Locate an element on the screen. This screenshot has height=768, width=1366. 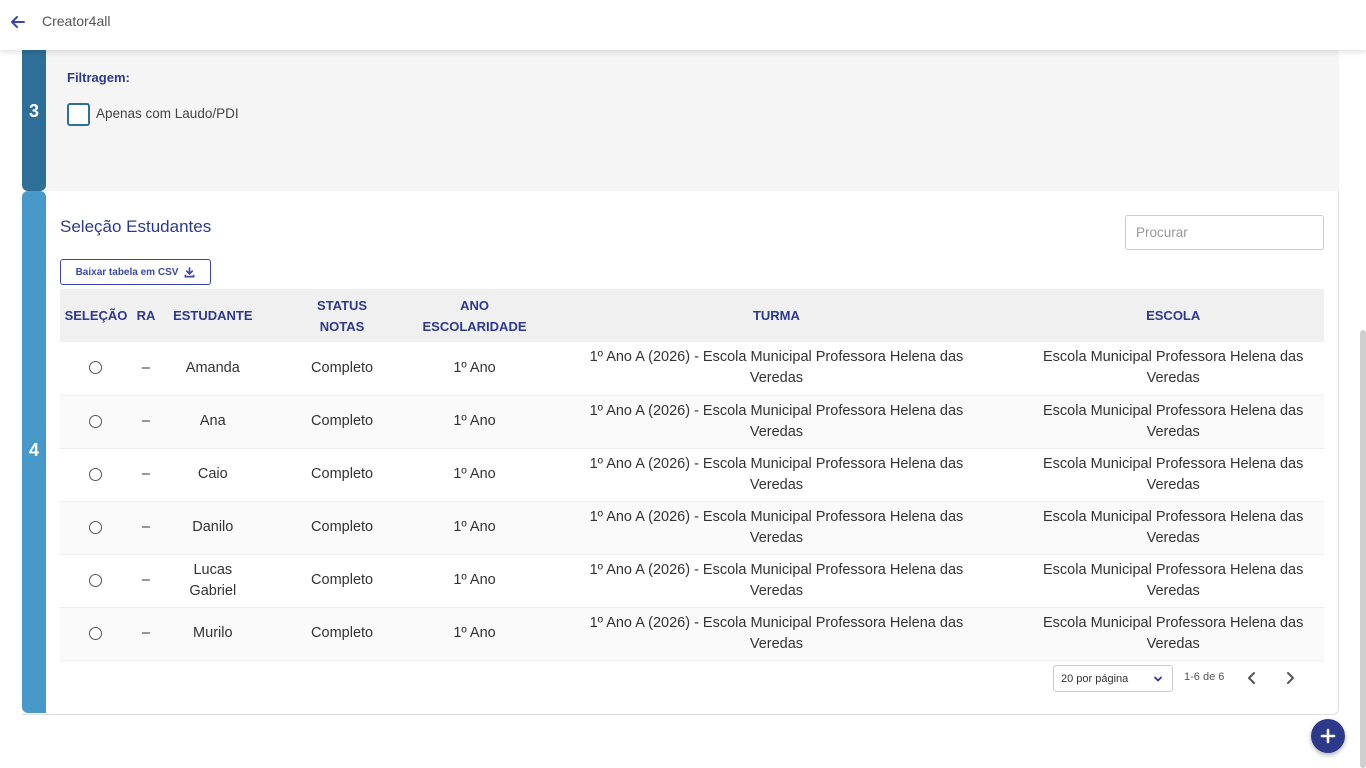
column-header-ano-escolaridade: ANO ESCOLARIDADE is located at coordinates (475, 315).